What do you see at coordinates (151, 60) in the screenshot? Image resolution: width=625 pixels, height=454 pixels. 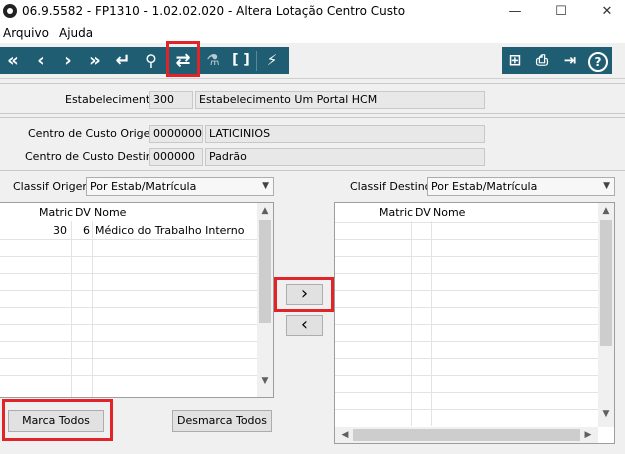 I see `search-icon: ⚲` at bounding box center [151, 60].